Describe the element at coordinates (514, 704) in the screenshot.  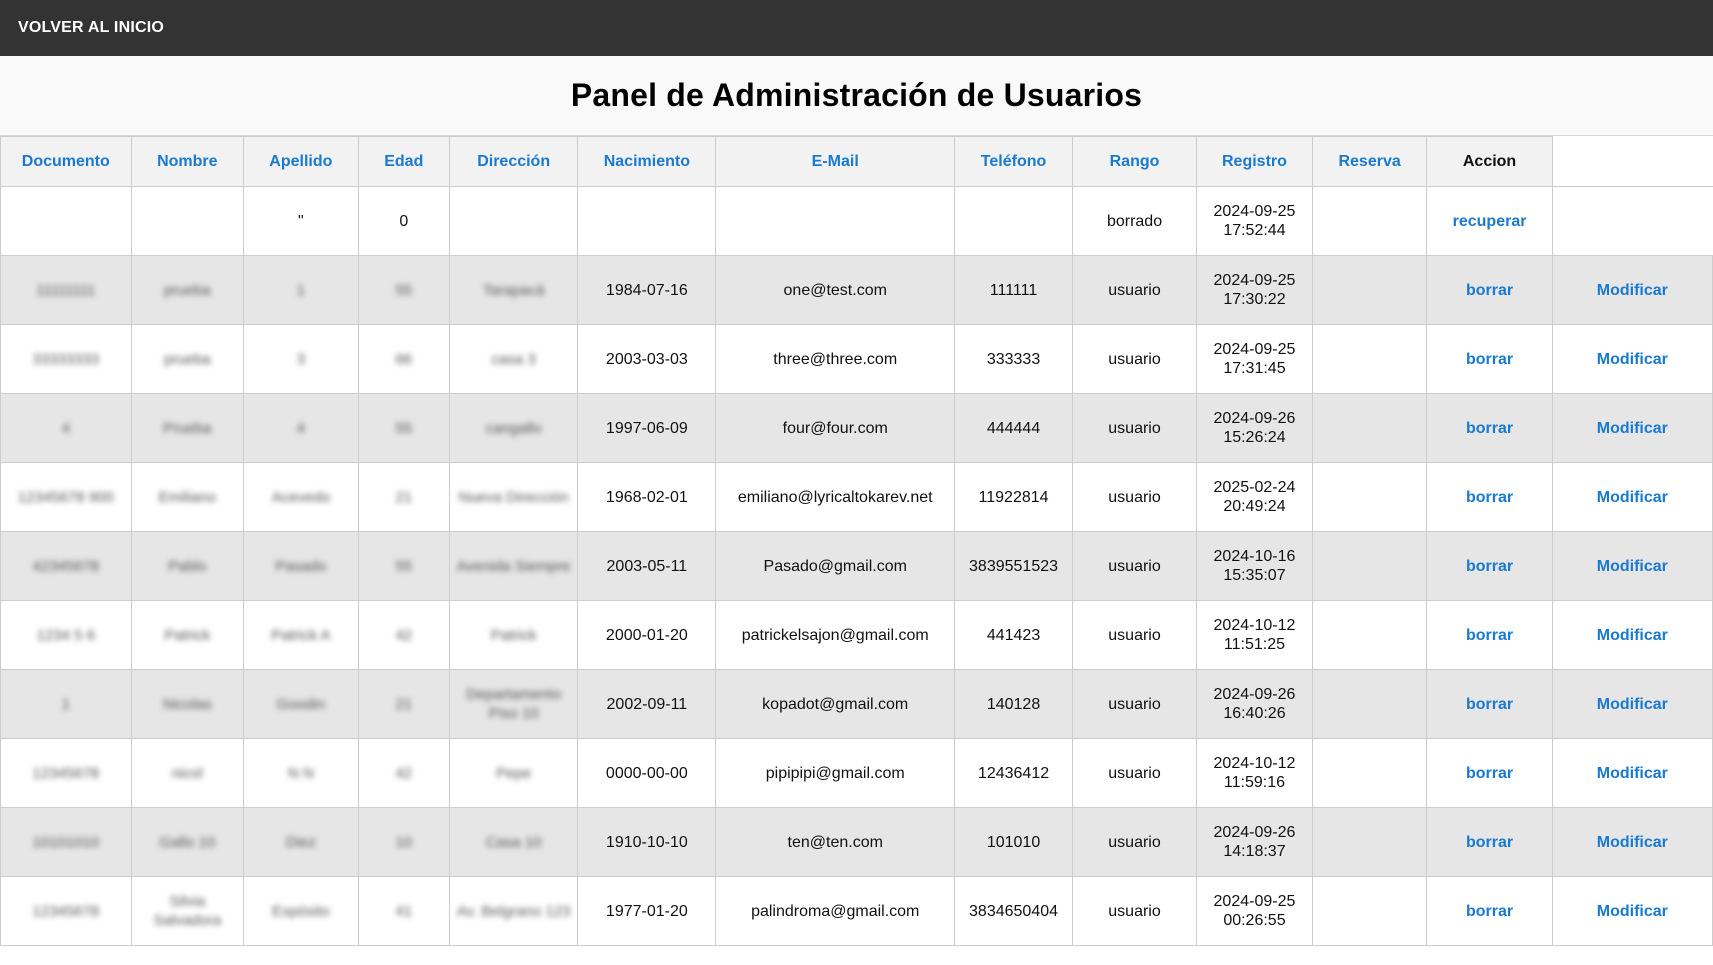
I see `blurred-value: Departamento Piso 10` at that location.